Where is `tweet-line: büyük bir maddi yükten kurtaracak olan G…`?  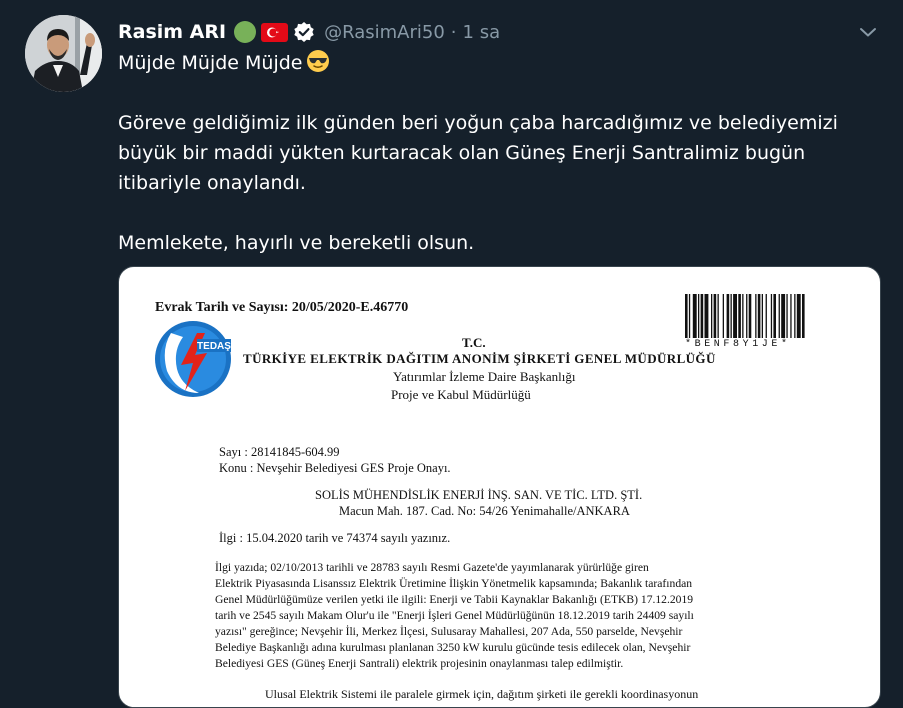
tweet-line: büyük bir maddi yükten kurtaracak olan G… is located at coordinates (462, 153).